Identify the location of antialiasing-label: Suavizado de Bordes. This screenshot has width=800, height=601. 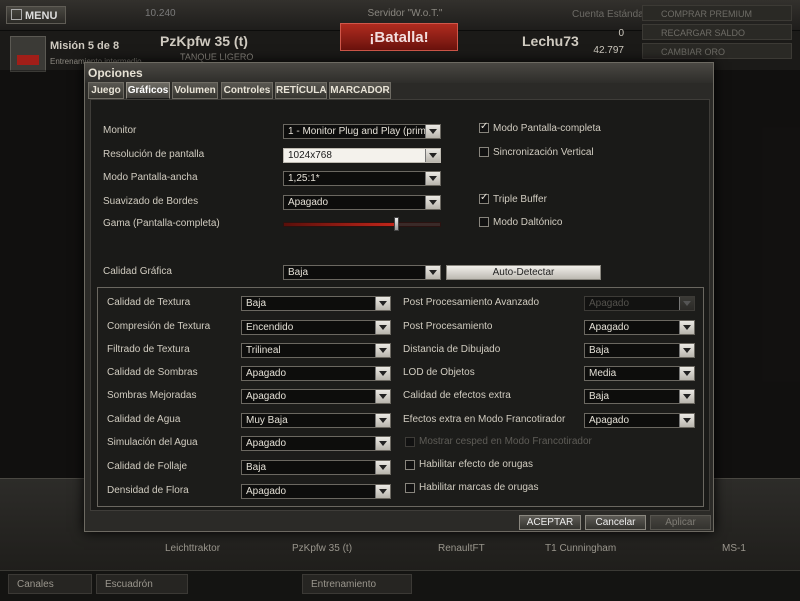
(151, 201).